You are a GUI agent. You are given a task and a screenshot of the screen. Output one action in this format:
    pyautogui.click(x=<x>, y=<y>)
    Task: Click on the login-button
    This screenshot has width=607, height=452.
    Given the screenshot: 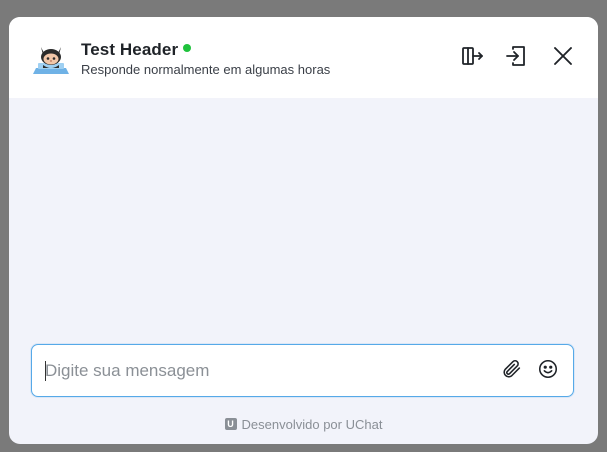 What is the action you would take?
    pyautogui.click(x=516, y=58)
    